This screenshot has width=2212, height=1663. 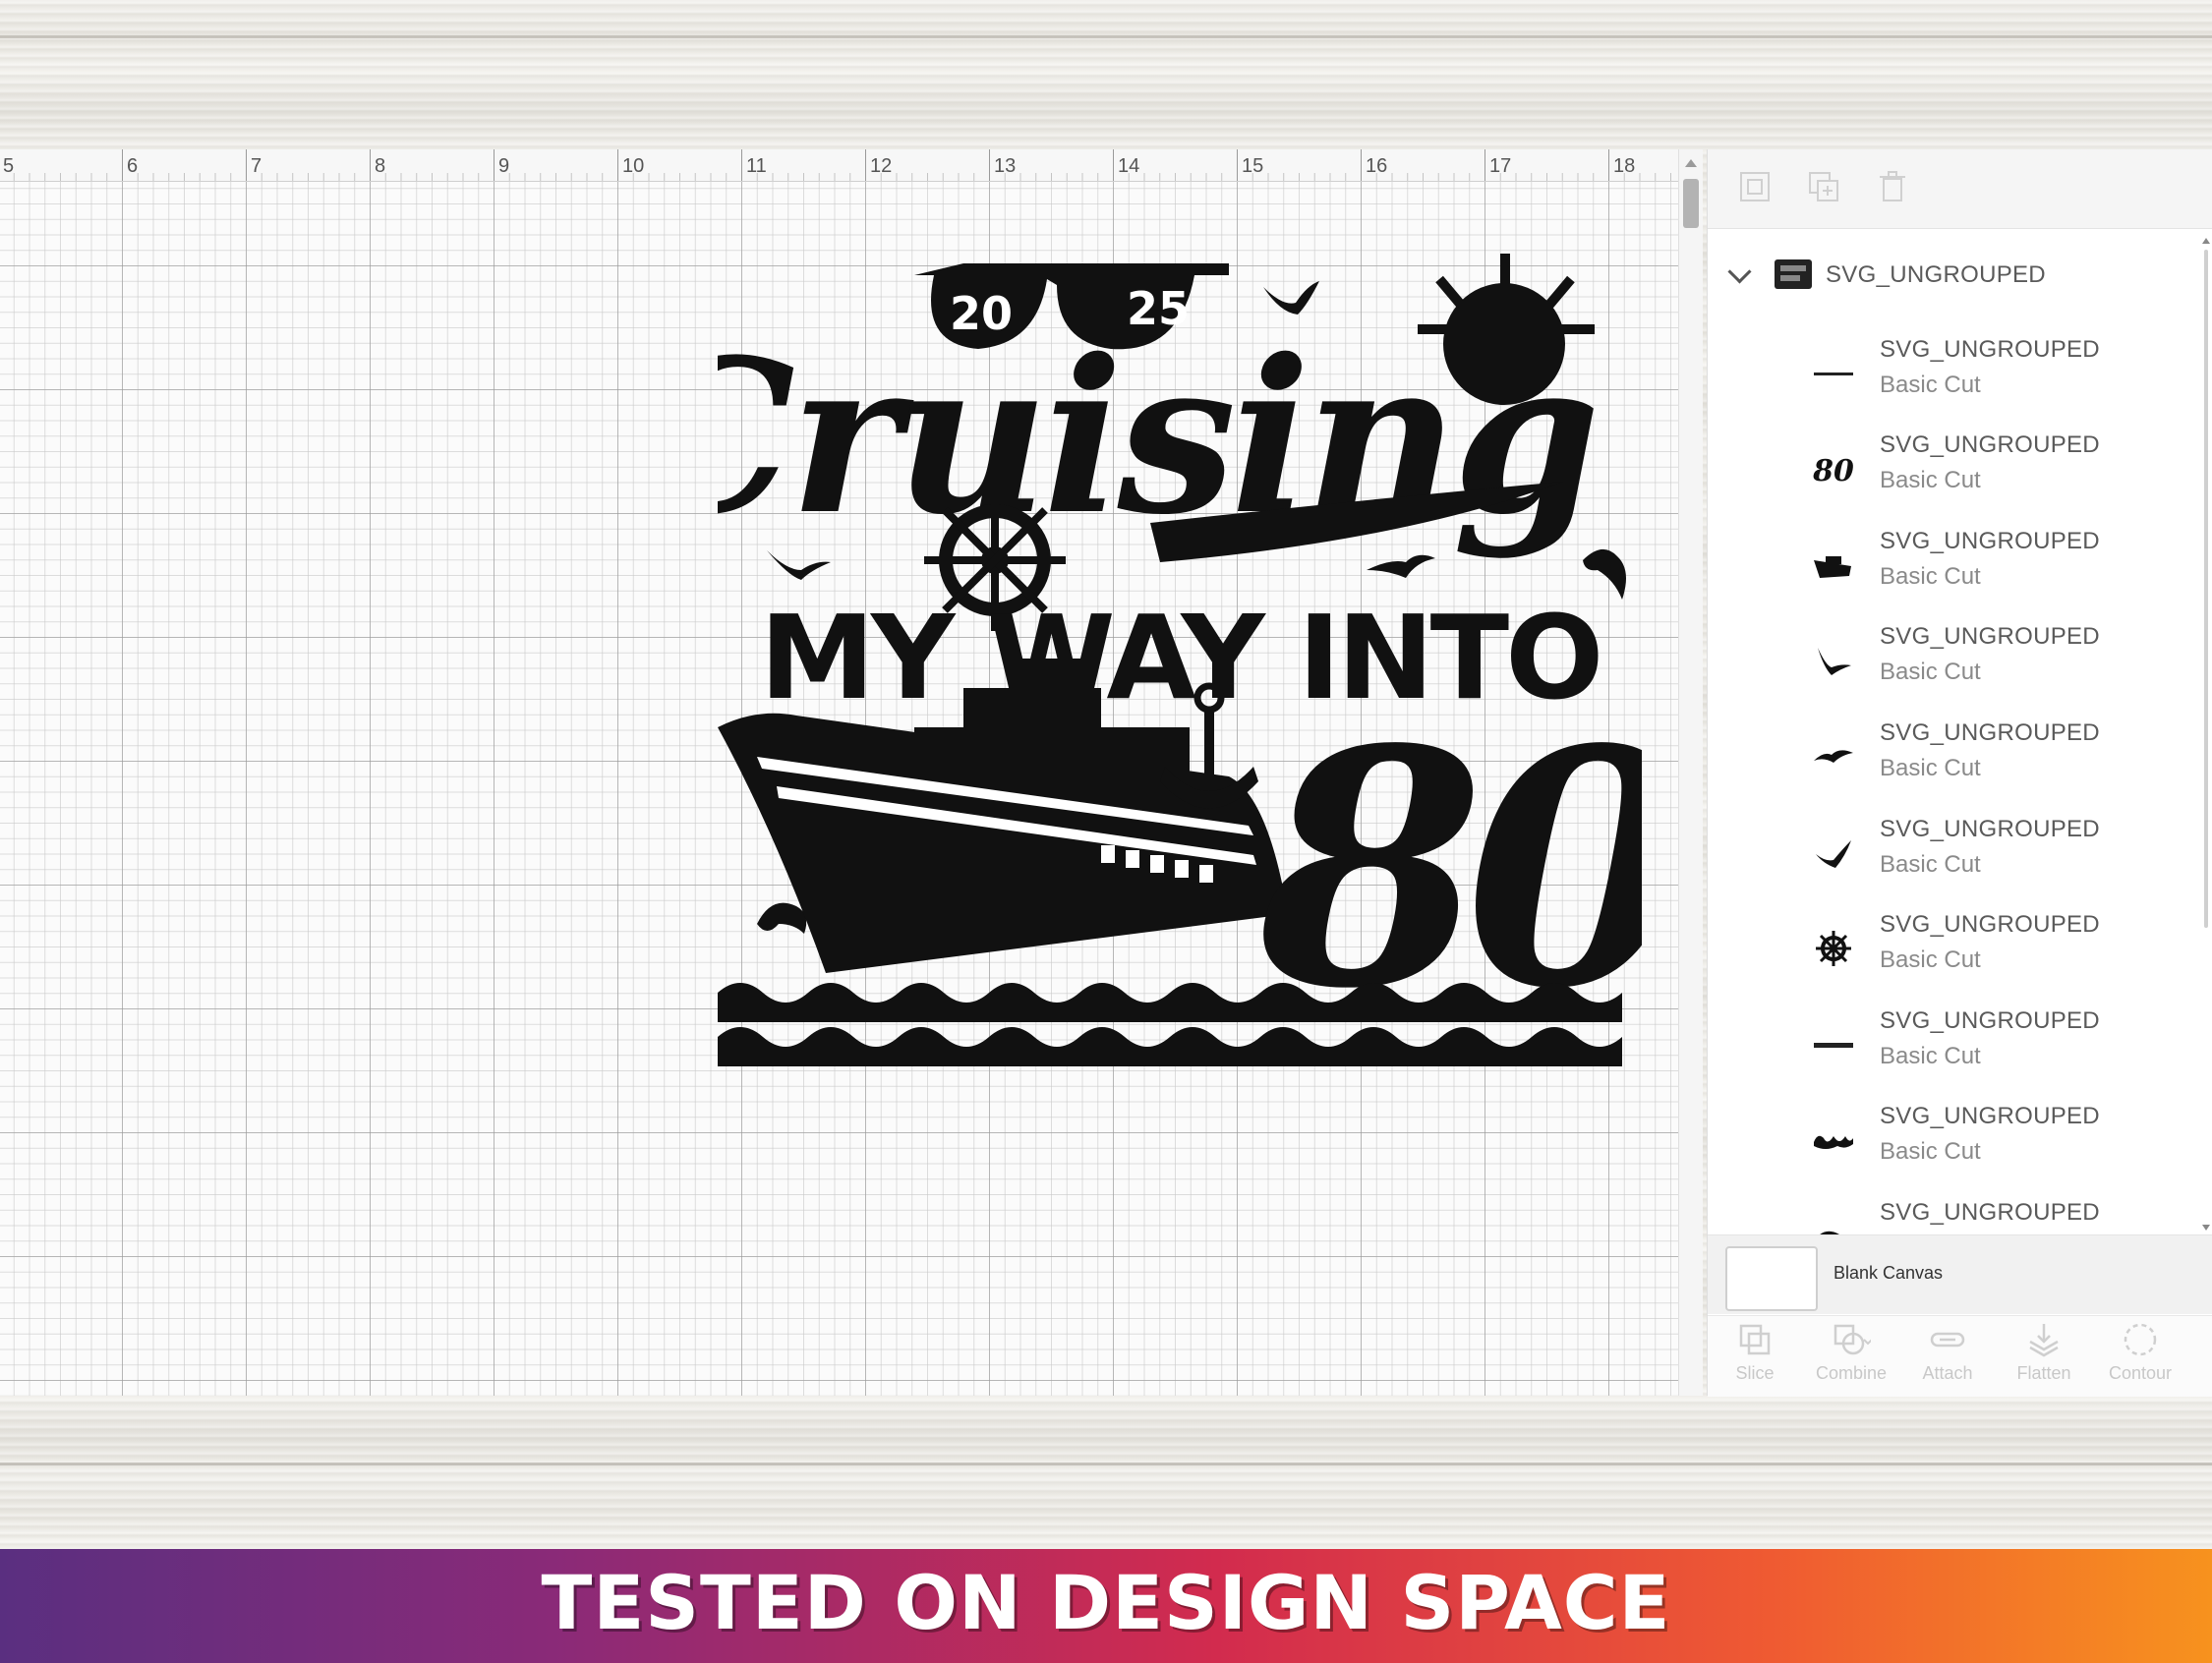 I want to click on combine-icon, so click(x=1853, y=1340).